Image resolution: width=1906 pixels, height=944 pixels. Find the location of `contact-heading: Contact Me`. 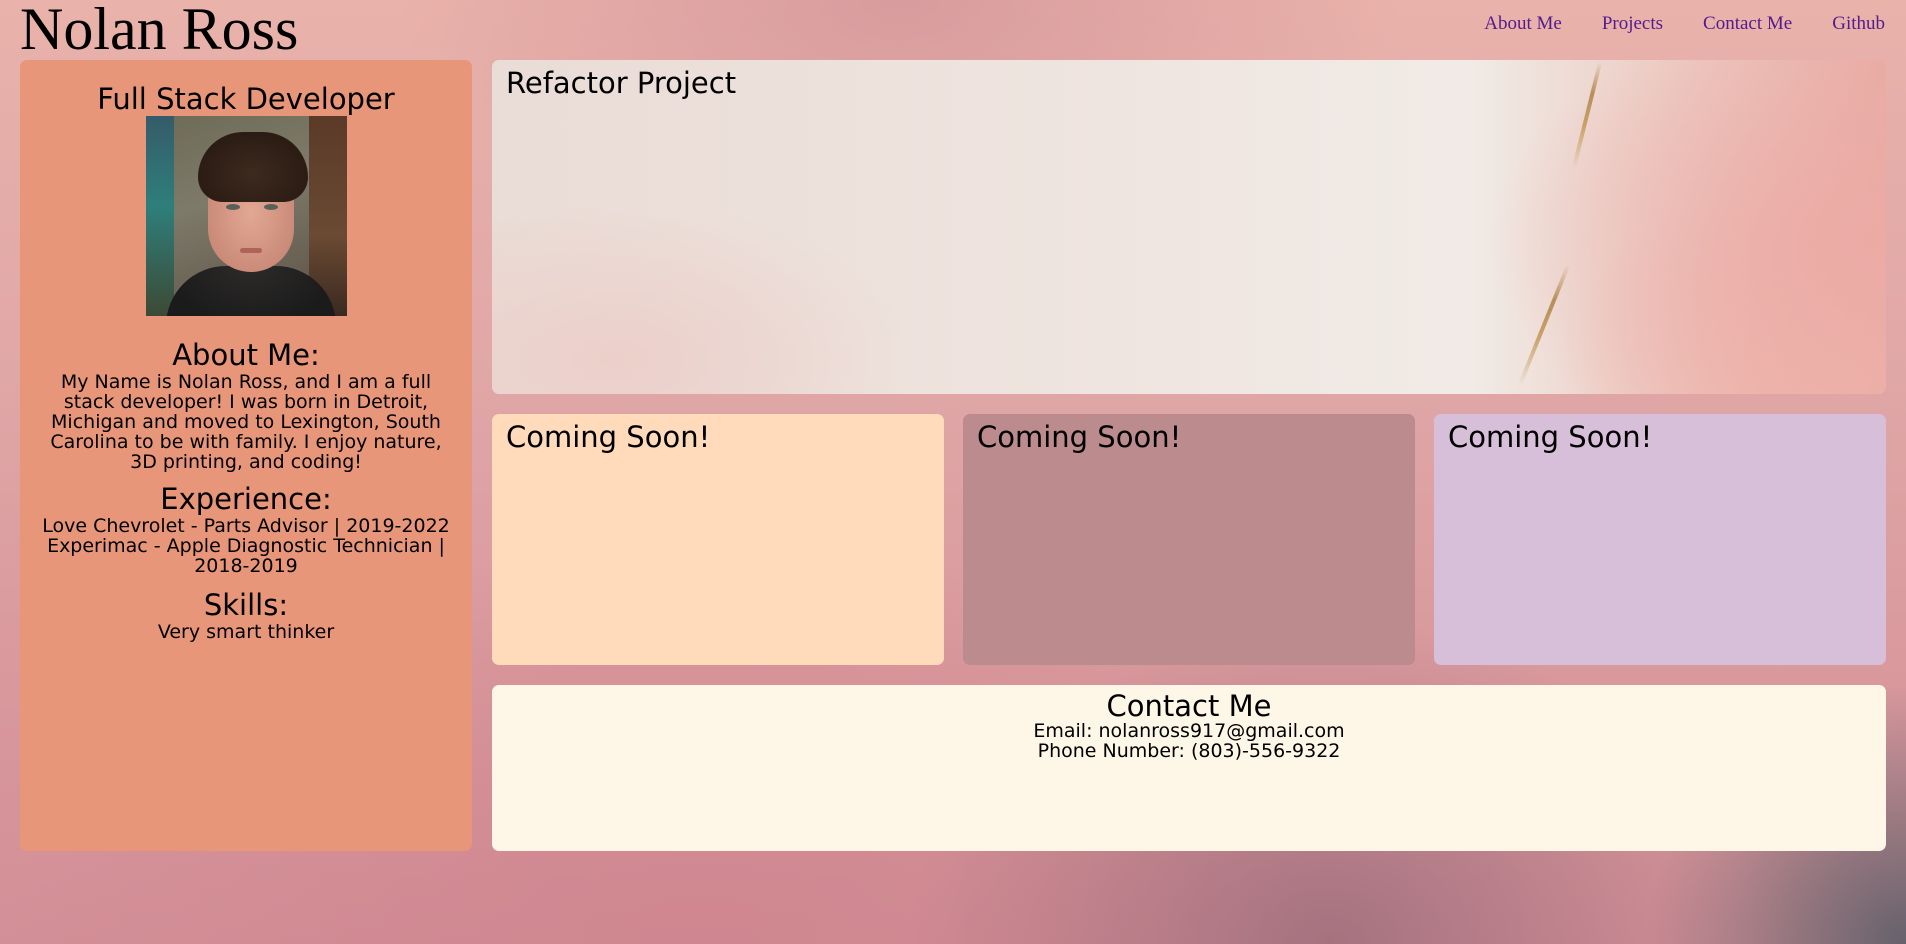

contact-heading: Contact Me is located at coordinates (1189, 706).